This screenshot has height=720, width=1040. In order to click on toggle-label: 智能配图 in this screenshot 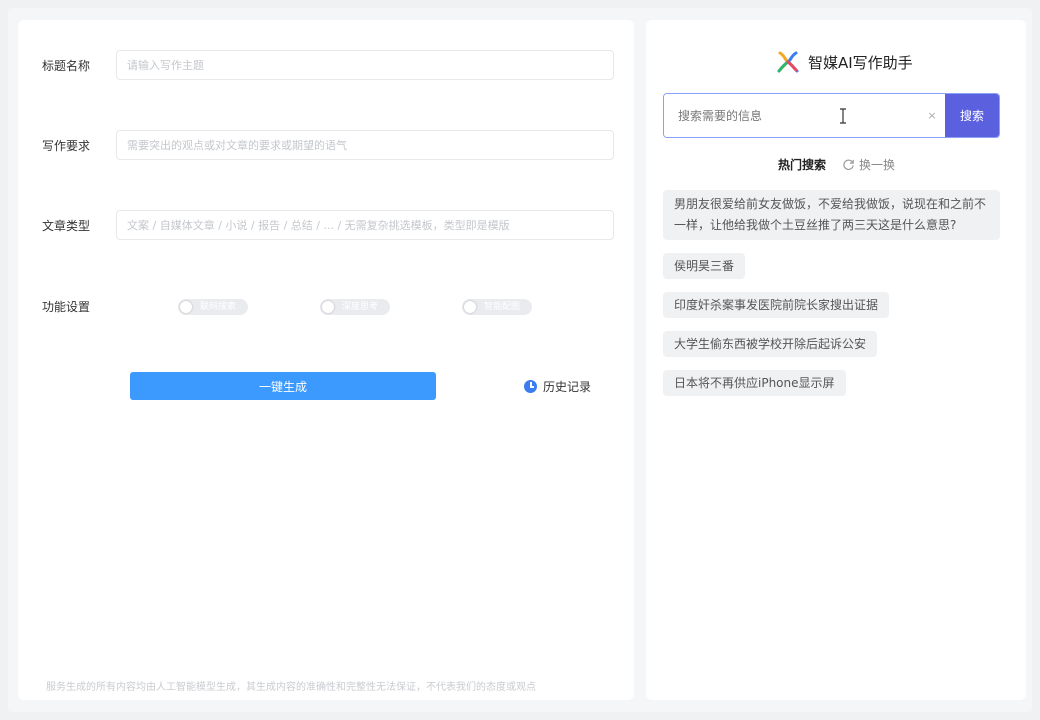, I will do `click(502, 306)`.